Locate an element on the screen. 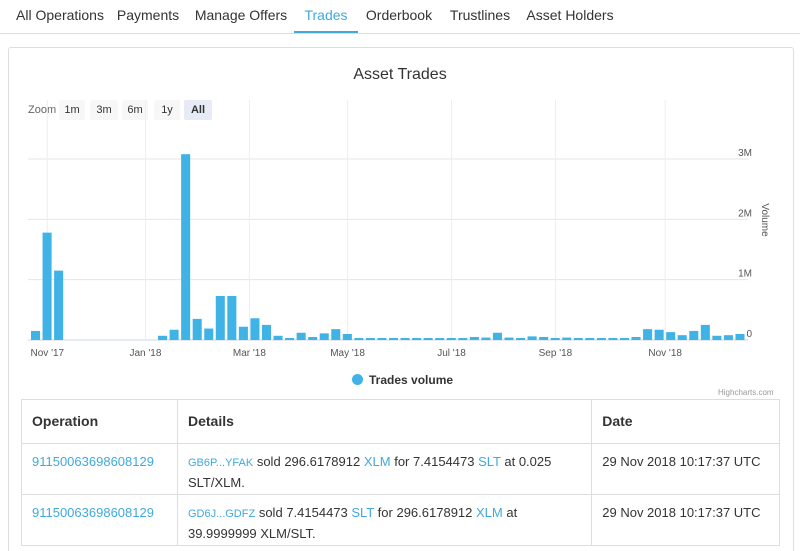 The height and width of the screenshot is (551, 800). x-tick-label: Nov '18 is located at coordinates (665, 353).